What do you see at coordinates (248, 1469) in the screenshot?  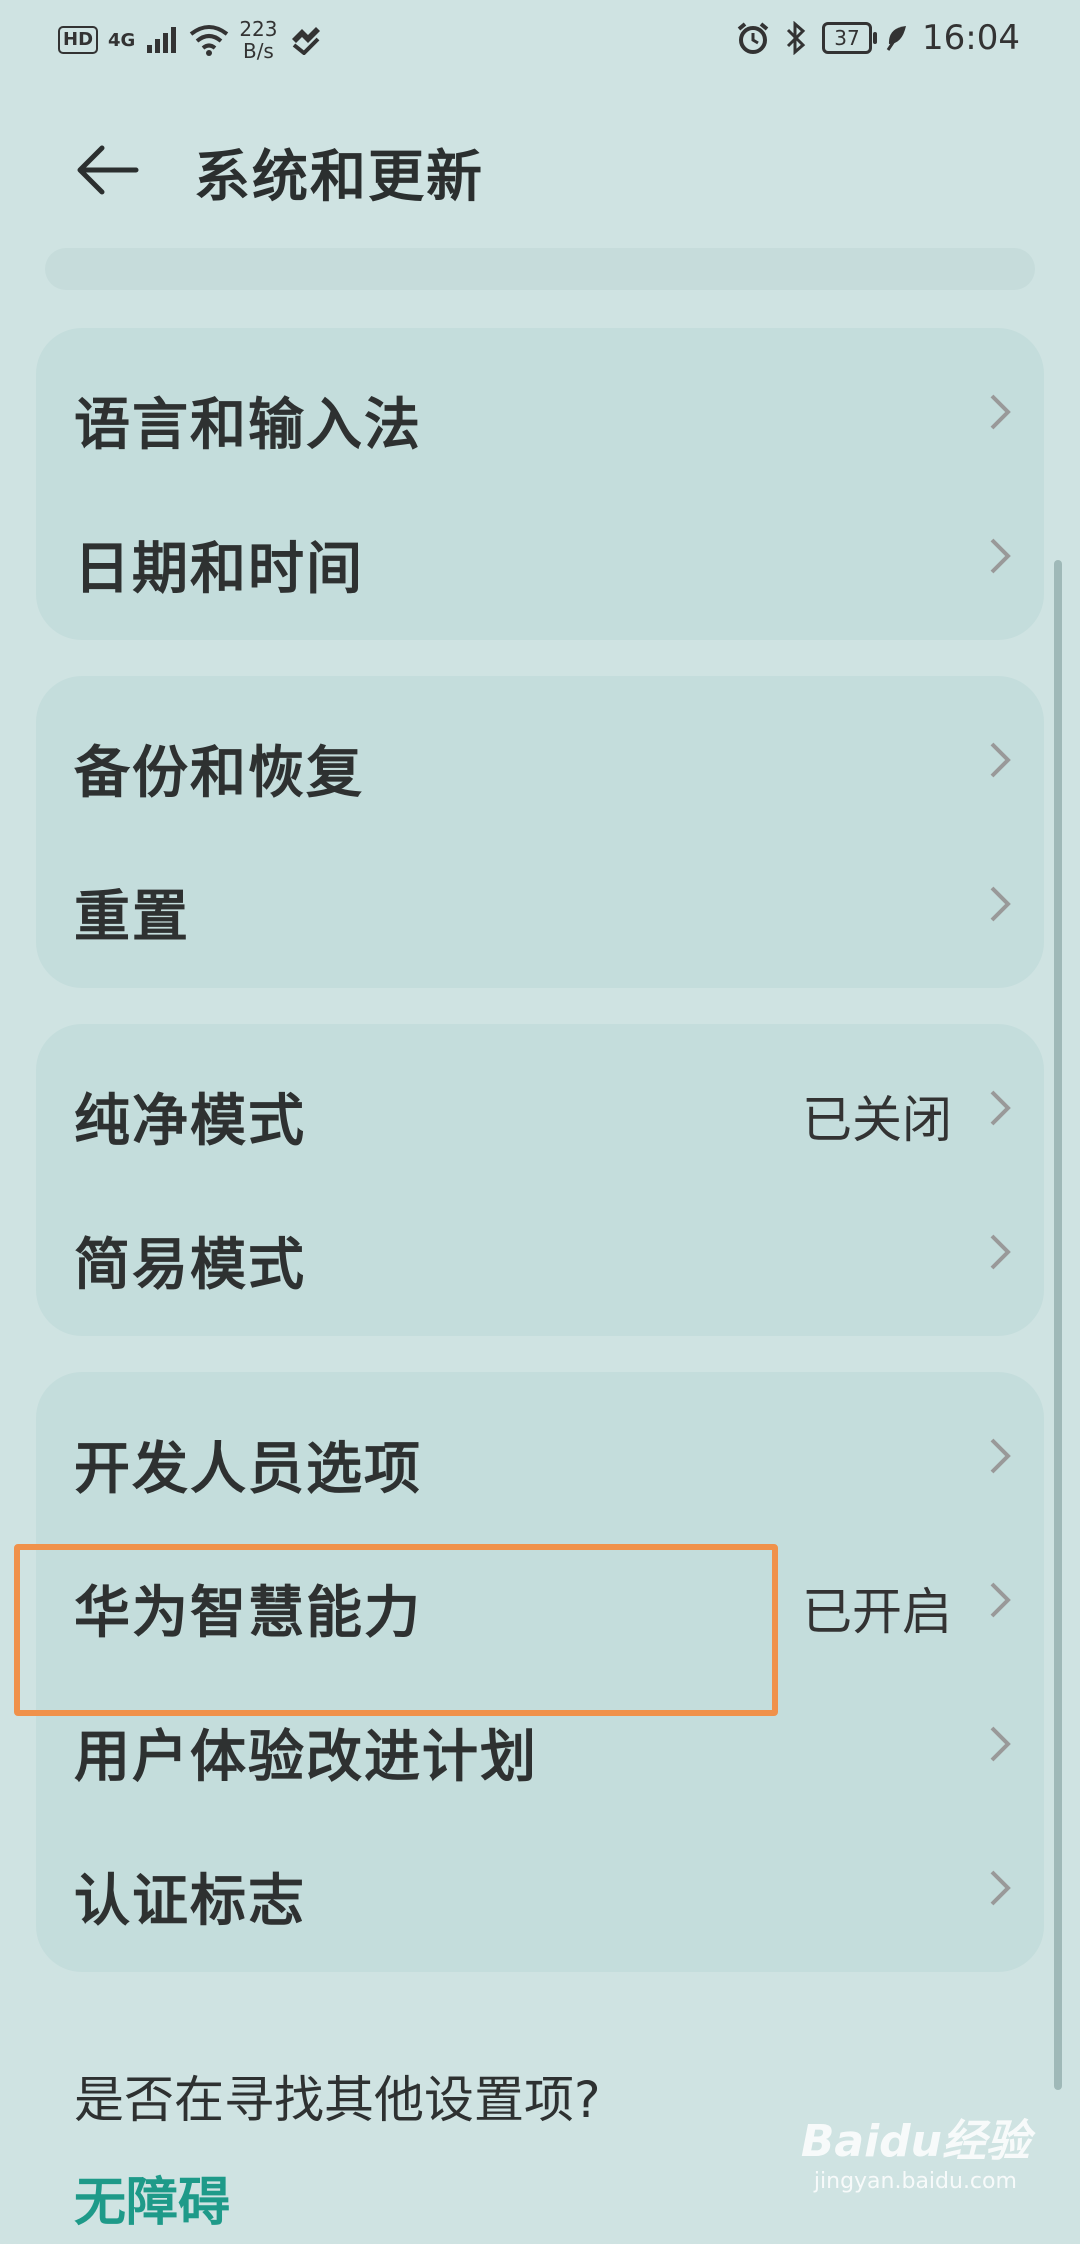 I see `settings-item-label: 开发人员选项` at bounding box center [248, 1469].